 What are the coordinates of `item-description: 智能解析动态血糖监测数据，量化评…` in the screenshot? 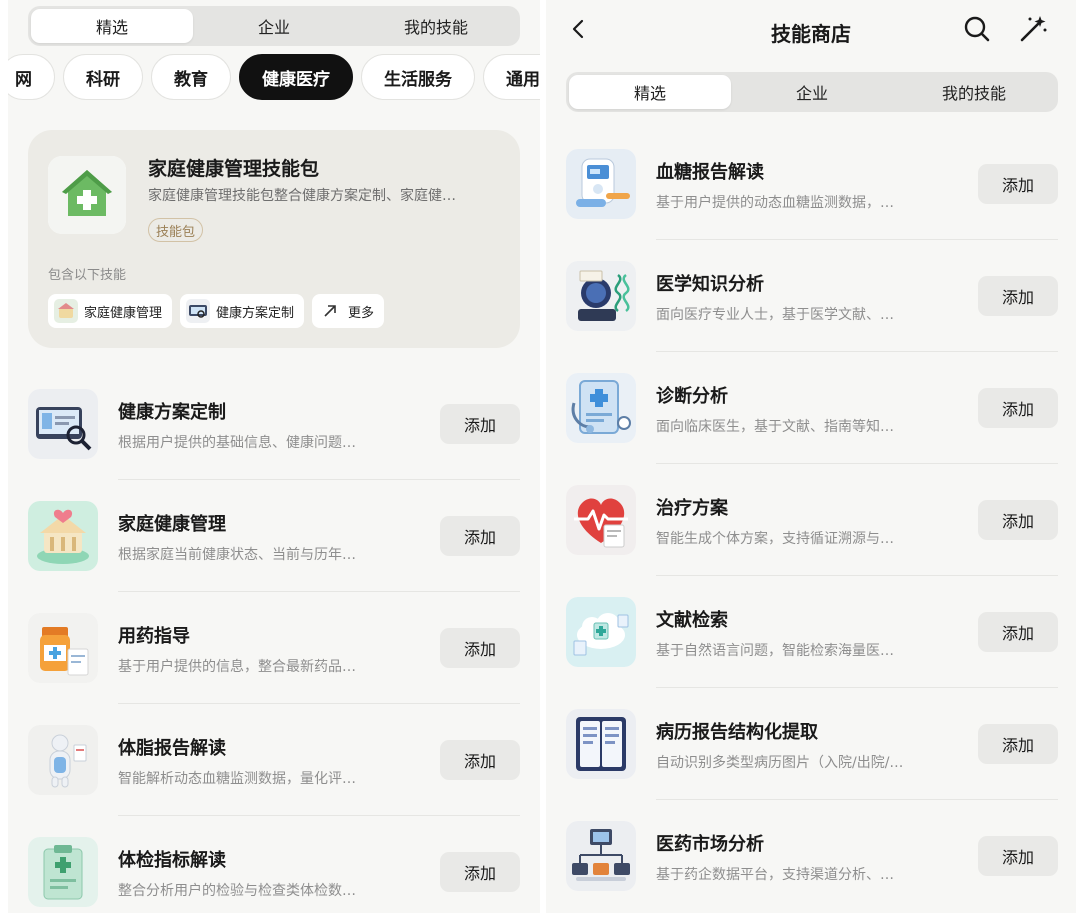 It's located at (237, 779).